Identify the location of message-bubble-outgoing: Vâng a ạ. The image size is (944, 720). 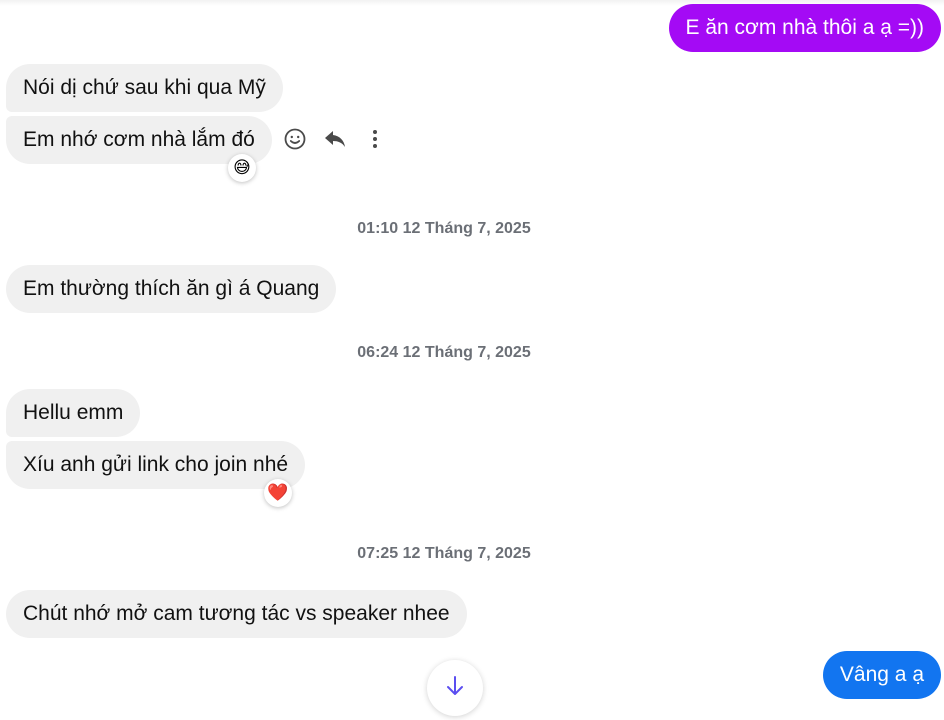
(881, 675).